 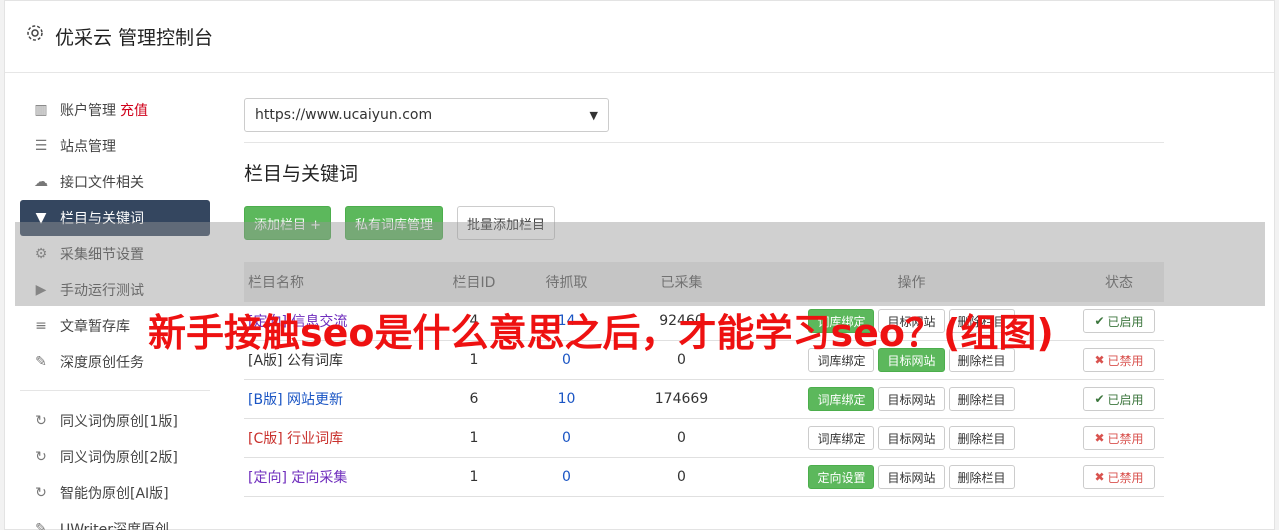 I want to click on sidebar-item-label: 深度原创任务, so click(x=102, y=363).